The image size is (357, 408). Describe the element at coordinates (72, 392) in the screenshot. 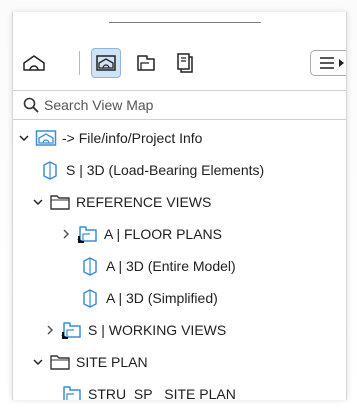

I see `floor-plan-icon` at that location.